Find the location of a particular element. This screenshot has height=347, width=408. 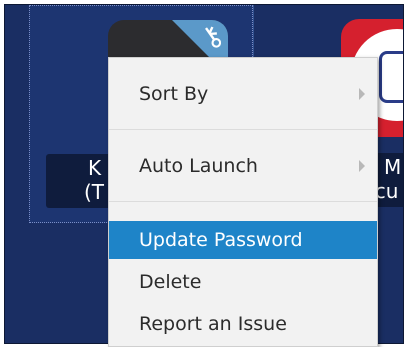

menu-item-auto-launch: Auto Launch is located at coordinates (243, 166).